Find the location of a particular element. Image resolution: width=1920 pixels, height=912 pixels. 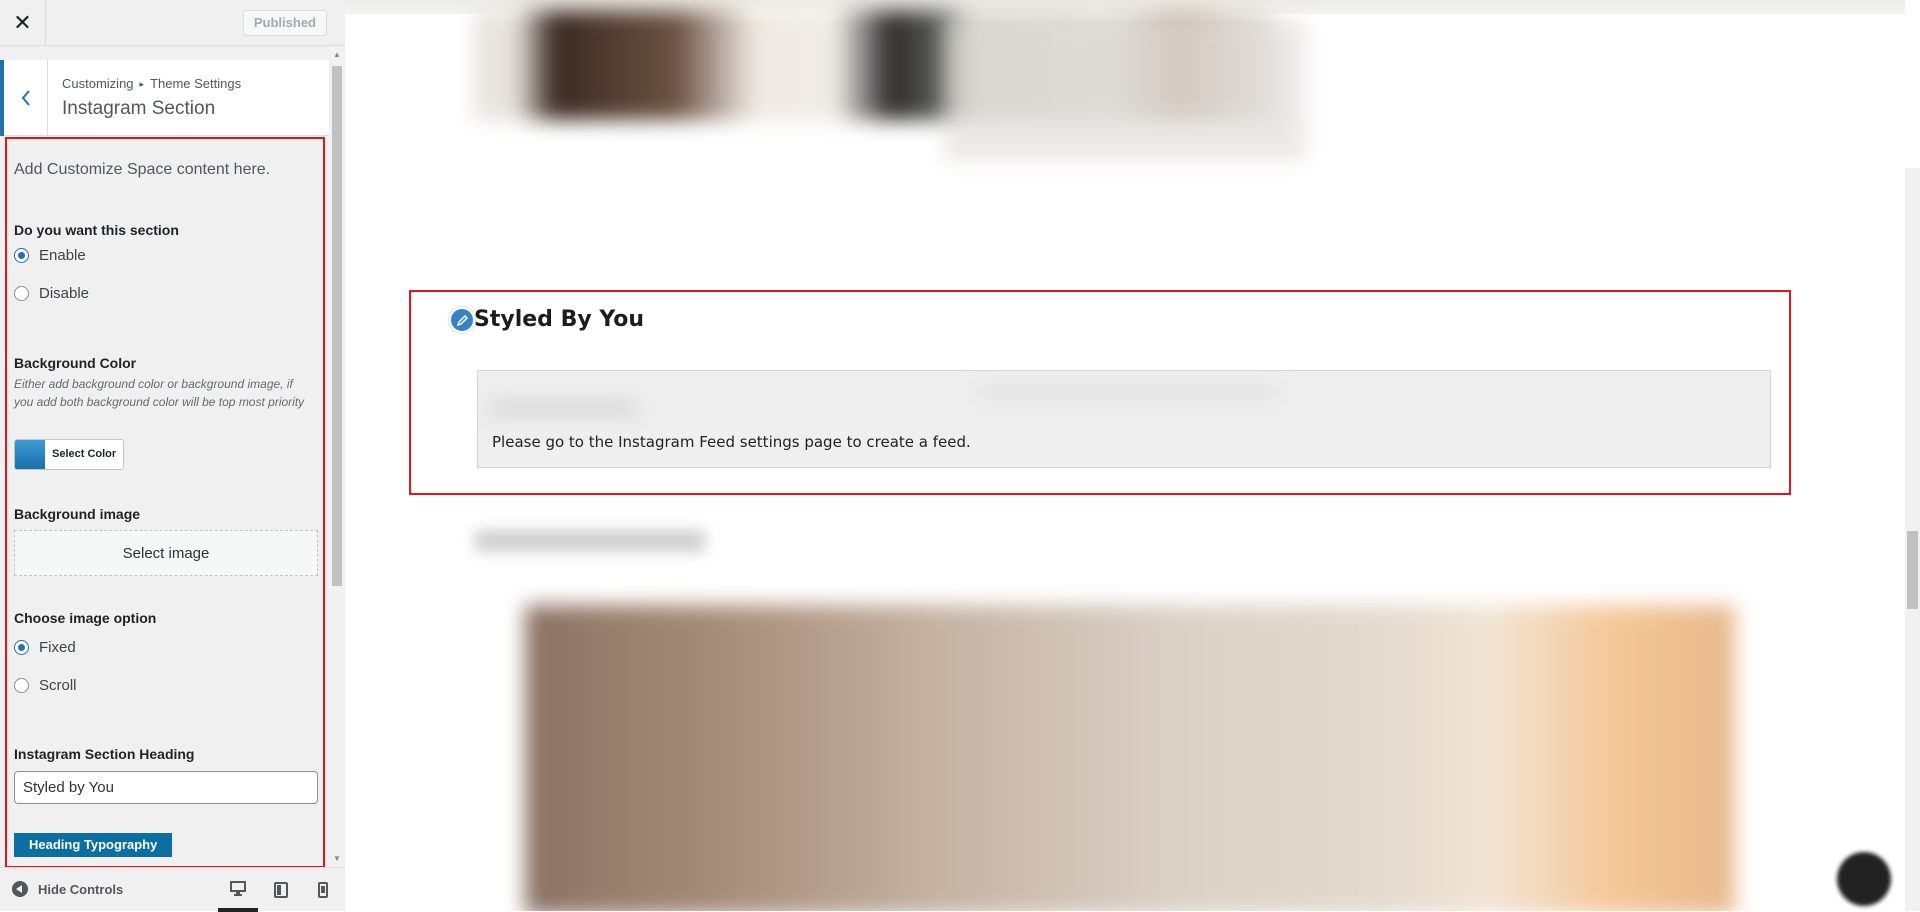

heading-typography-button: Heading Typography is located at coordinates (93, 845).